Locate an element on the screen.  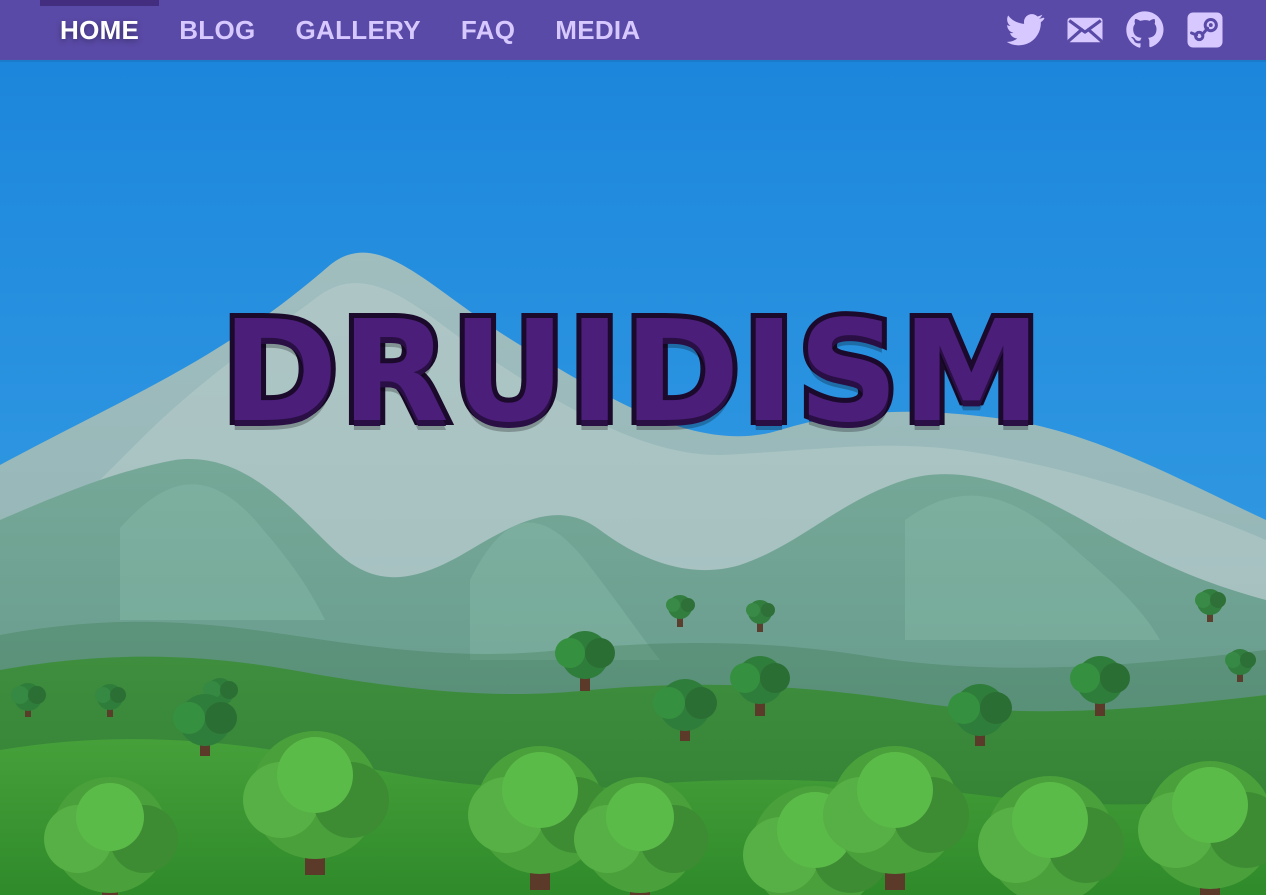
github-link is located at coordinates (1145, 30).